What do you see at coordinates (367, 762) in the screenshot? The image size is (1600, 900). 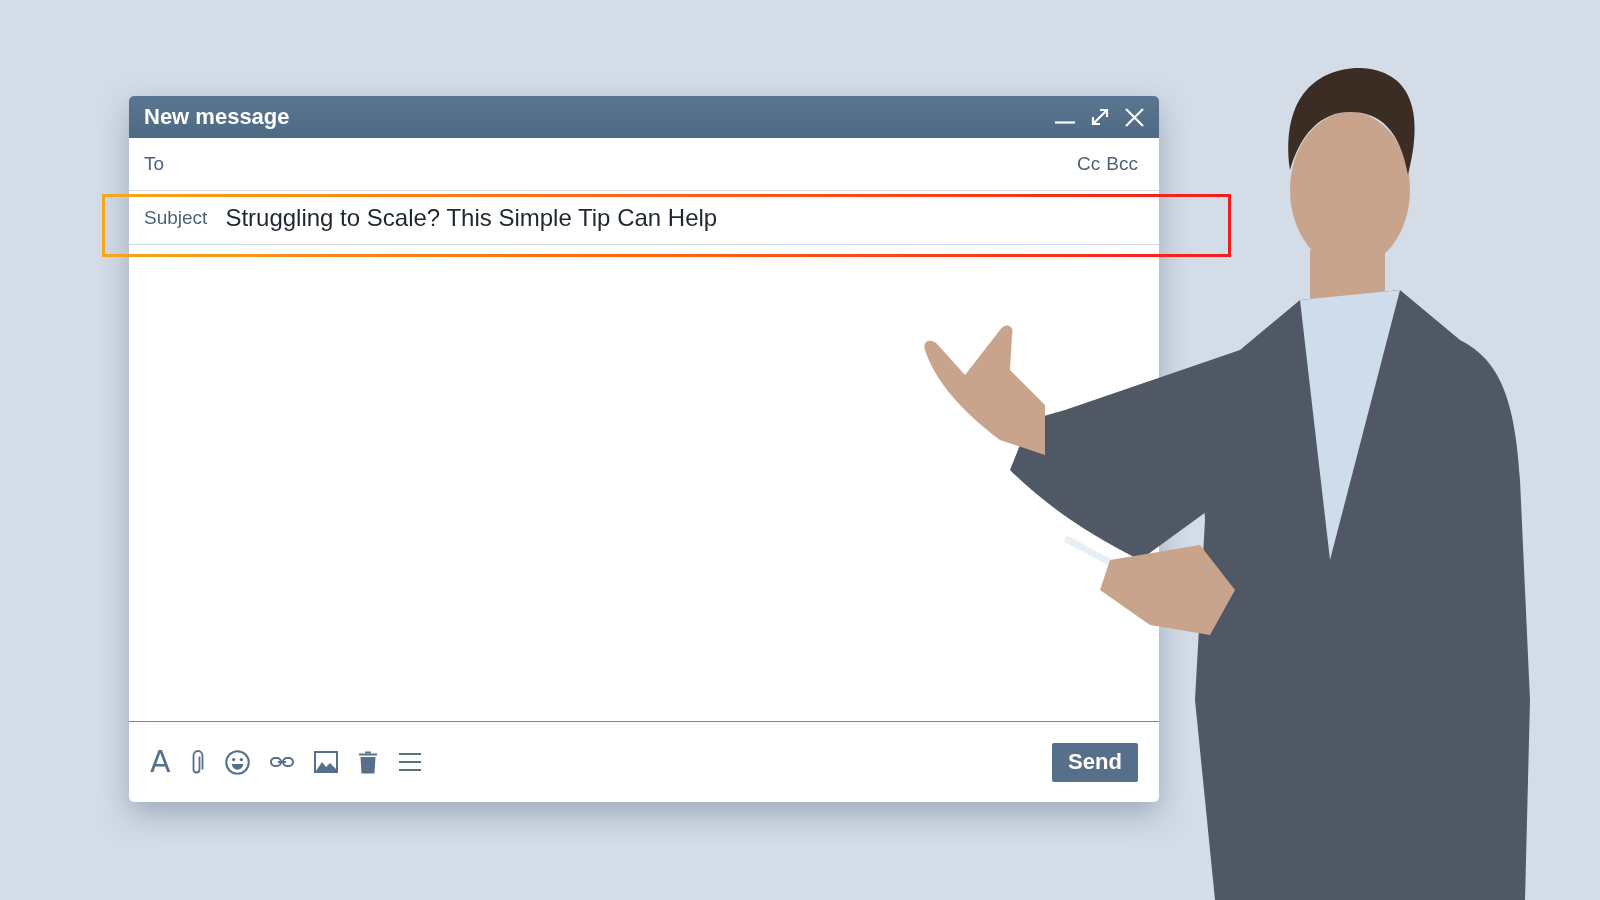 I see `trash-icon` at bounding box center [367, 762].